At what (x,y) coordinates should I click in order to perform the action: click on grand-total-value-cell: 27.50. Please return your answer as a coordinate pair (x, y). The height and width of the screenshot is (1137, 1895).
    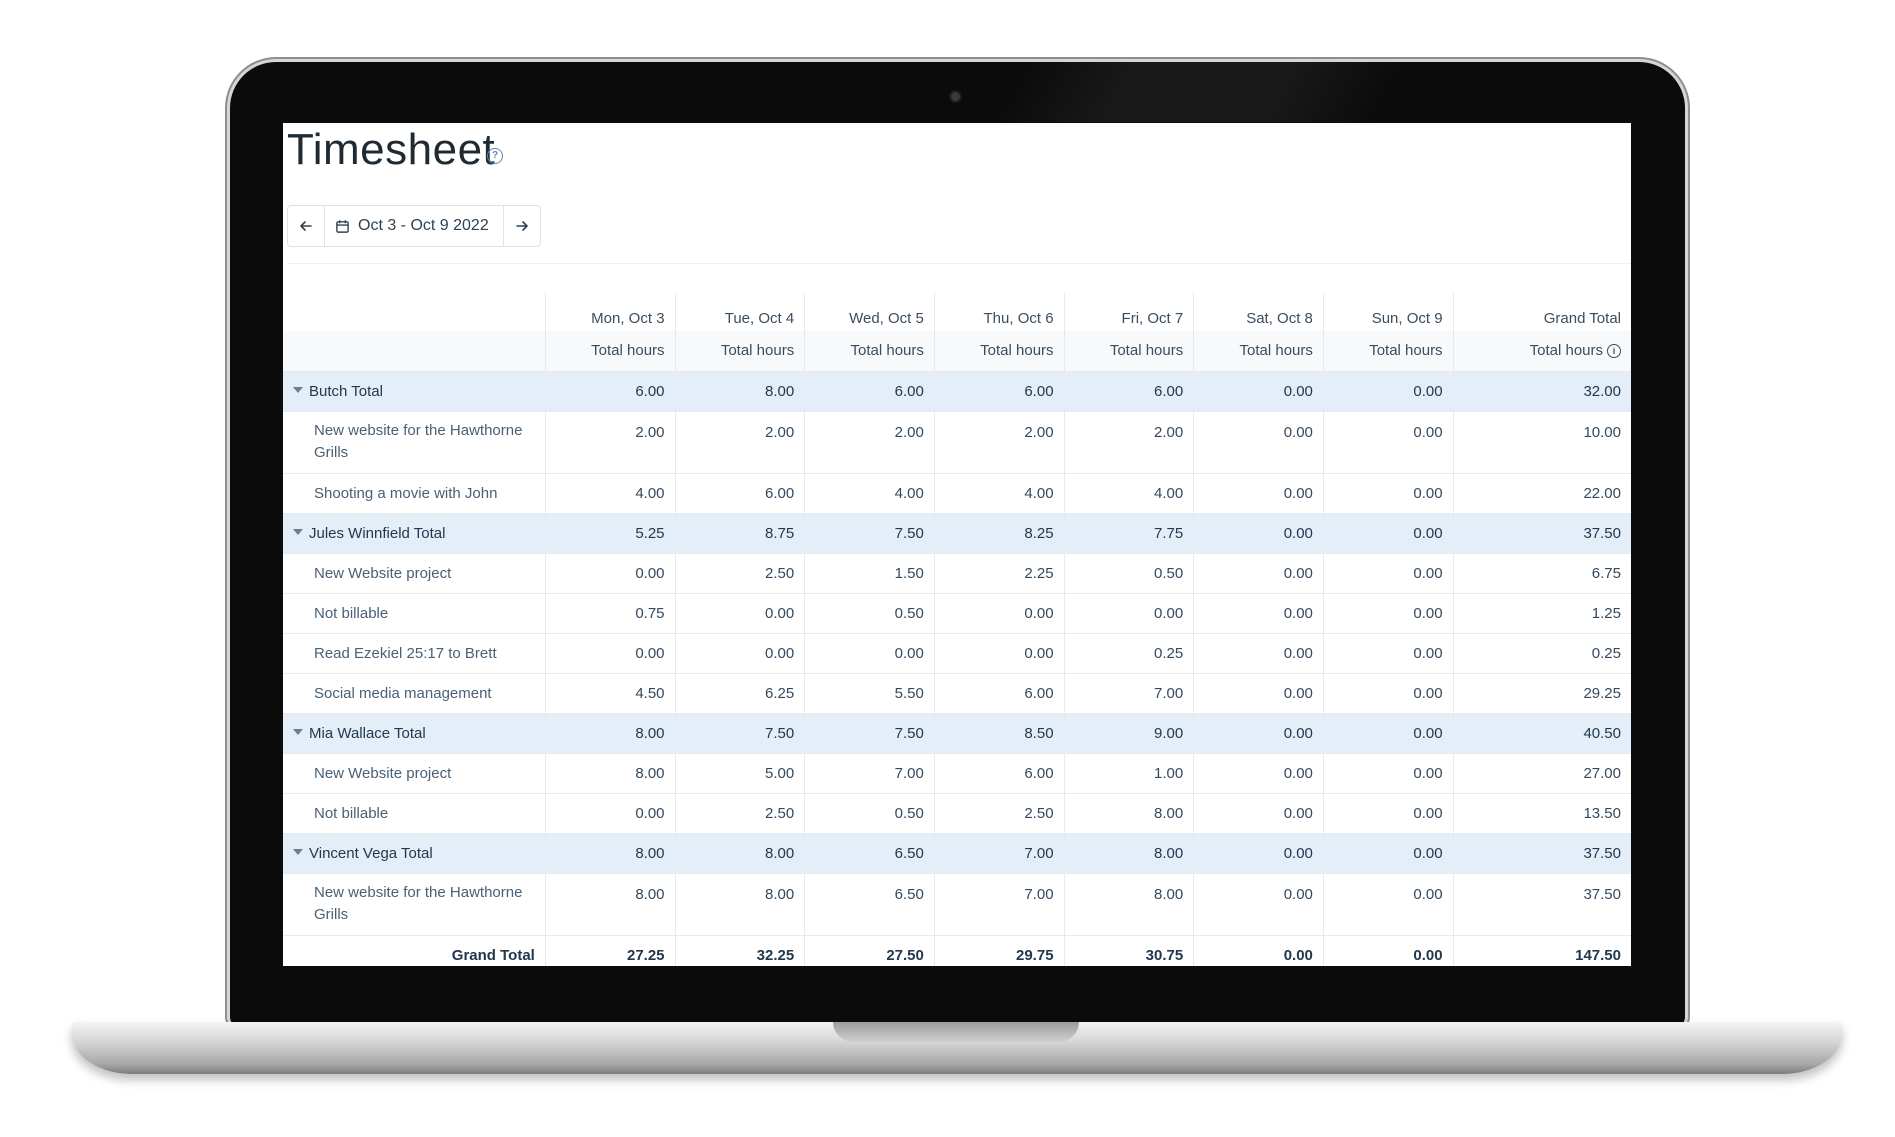
    Looking at the image, I should click on (869, 950).